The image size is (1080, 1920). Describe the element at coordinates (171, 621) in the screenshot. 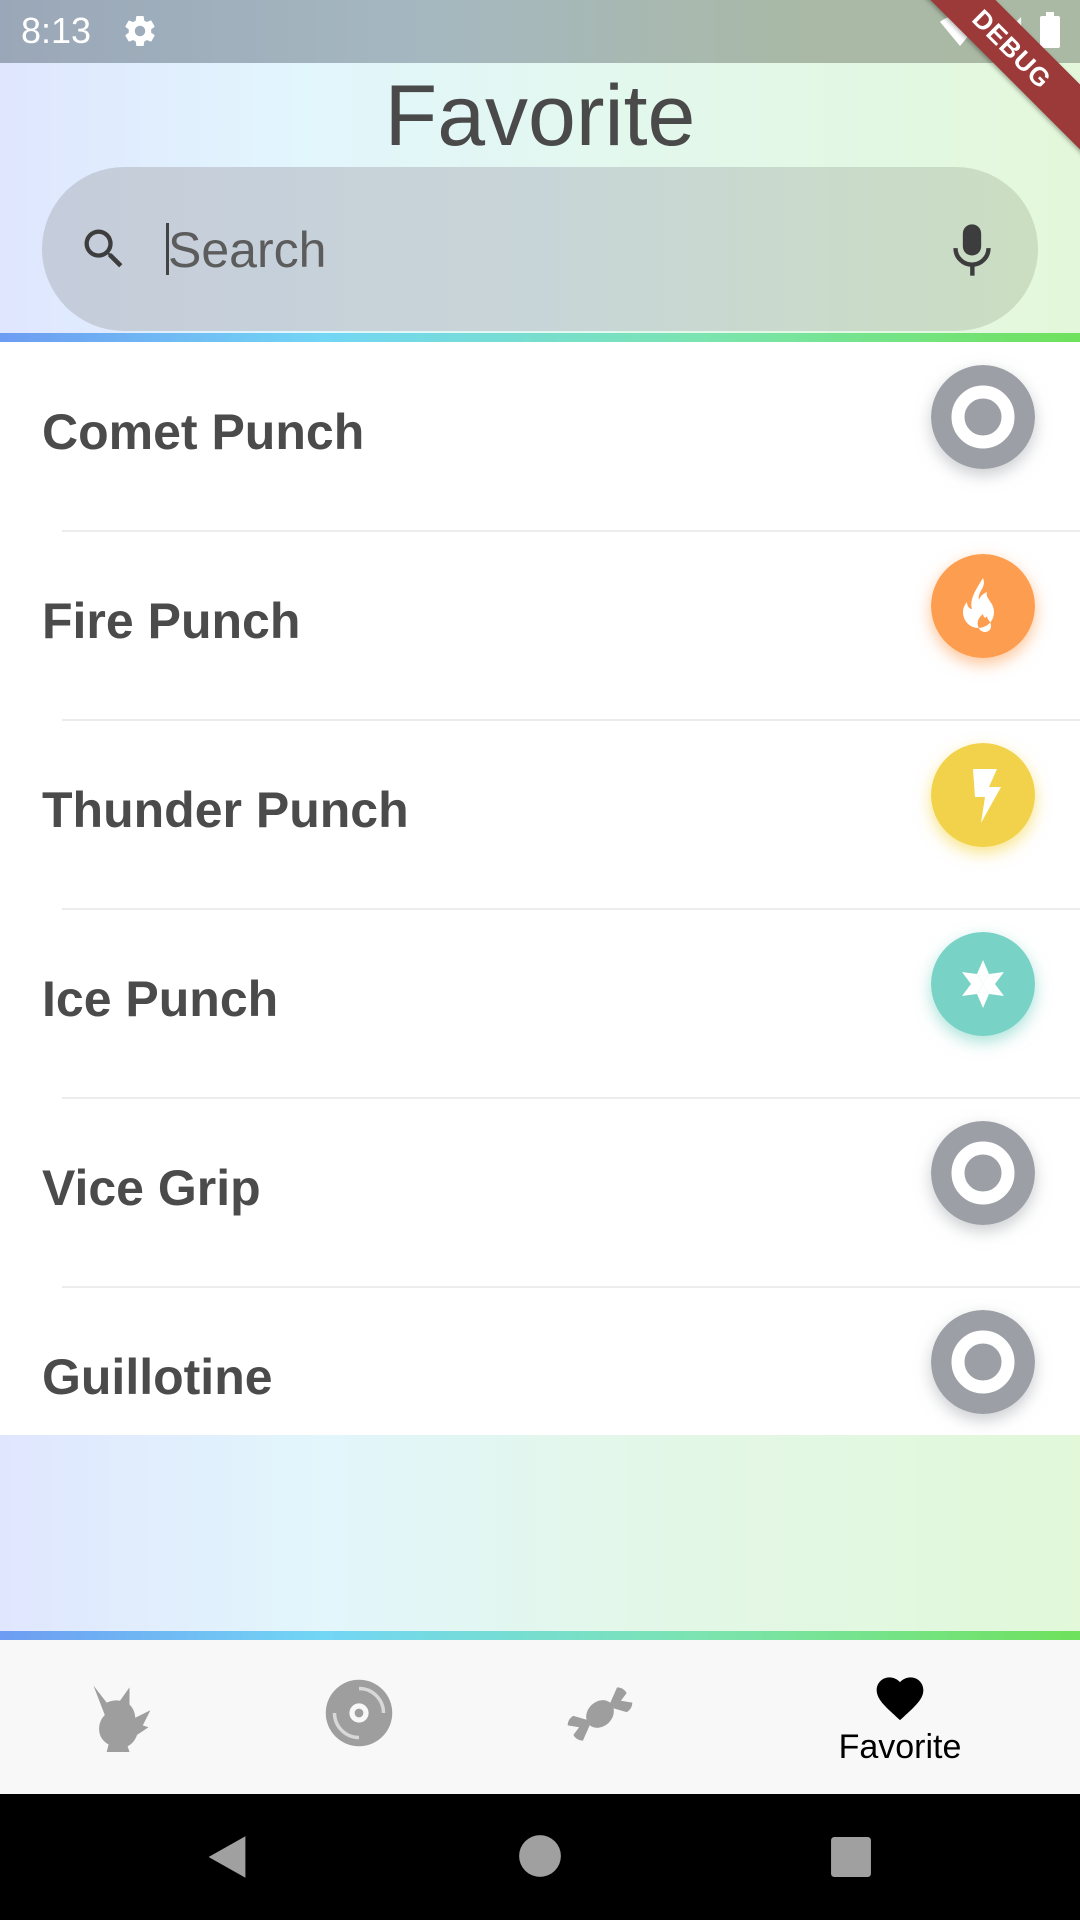

I see `move-name: Fire Punch` at that location.